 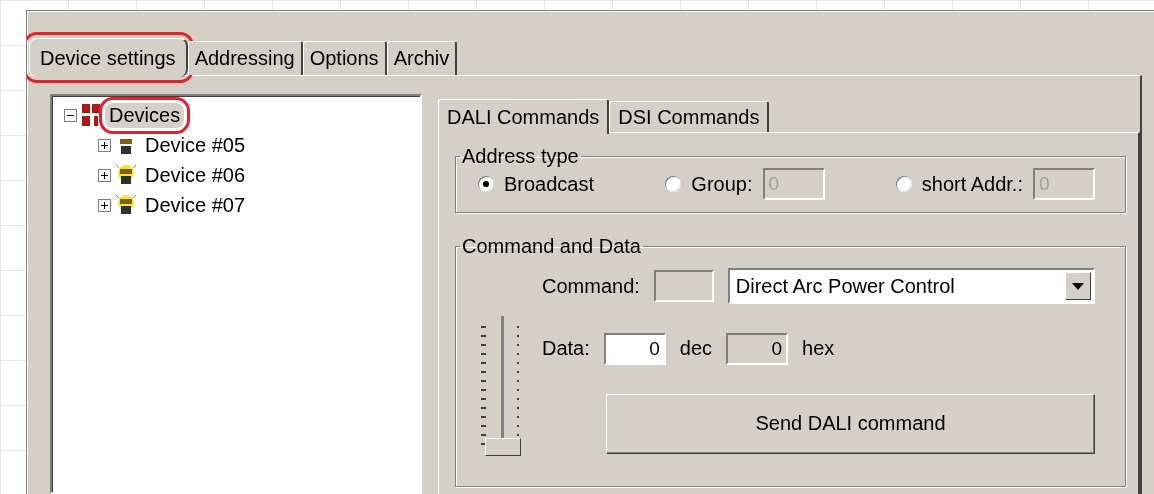 I want to click on unit-label: dec, so click(x=696, y=348).